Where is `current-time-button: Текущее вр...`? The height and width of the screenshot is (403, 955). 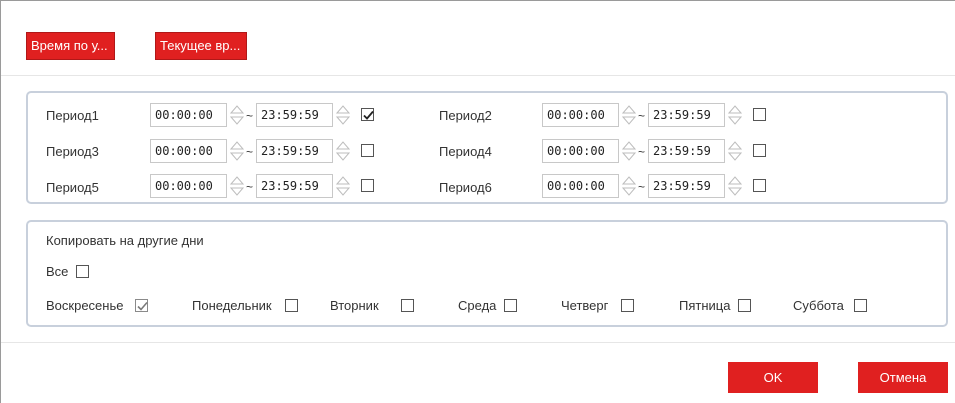 current-time-button: Текущее вр... is located at coordinates (201, 46).